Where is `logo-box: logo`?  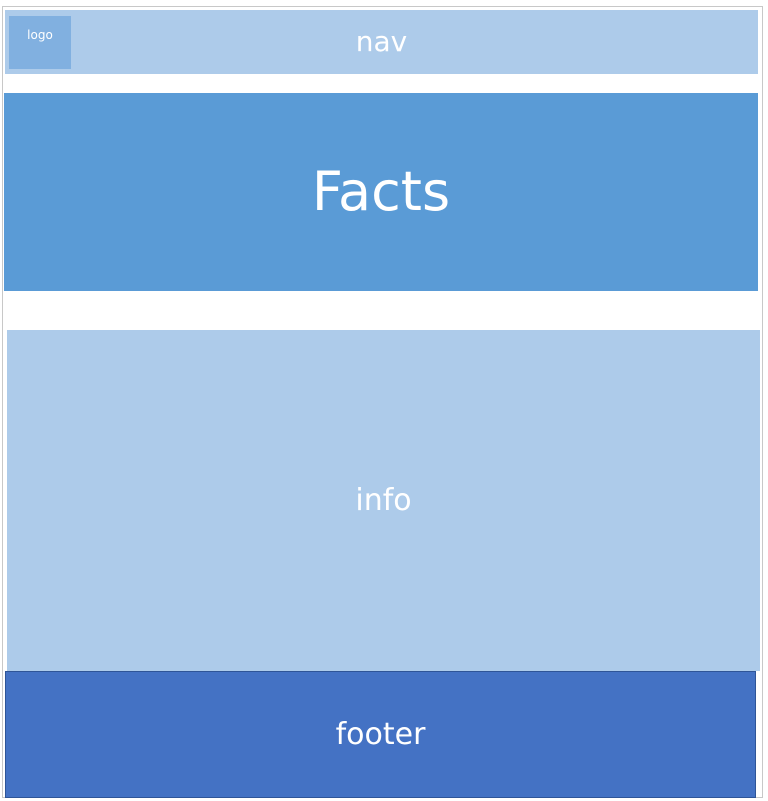 logo-box: logo is located at coordinates (40, 42).